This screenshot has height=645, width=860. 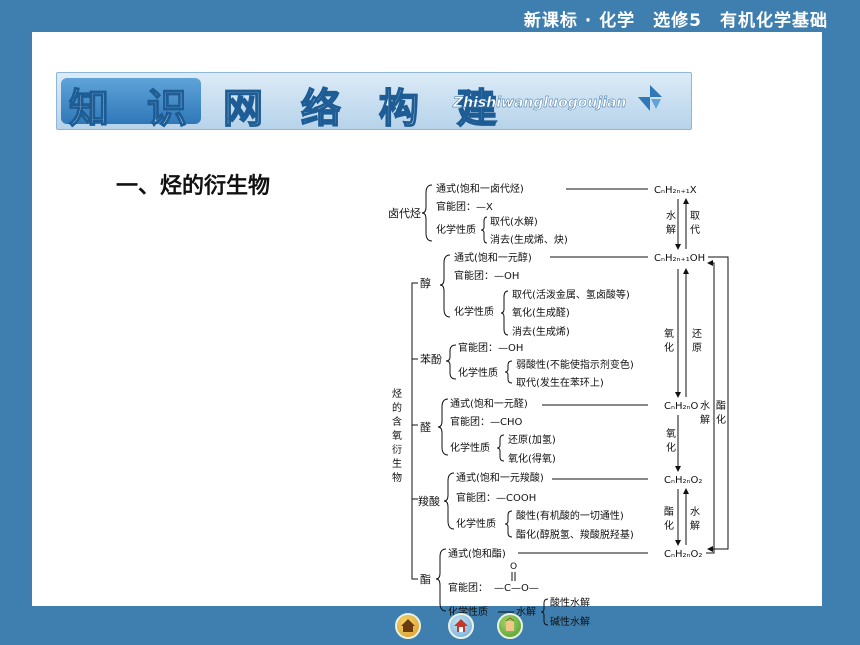 I want to click on aldehyde-props-brace, so click(x=500, y=448).